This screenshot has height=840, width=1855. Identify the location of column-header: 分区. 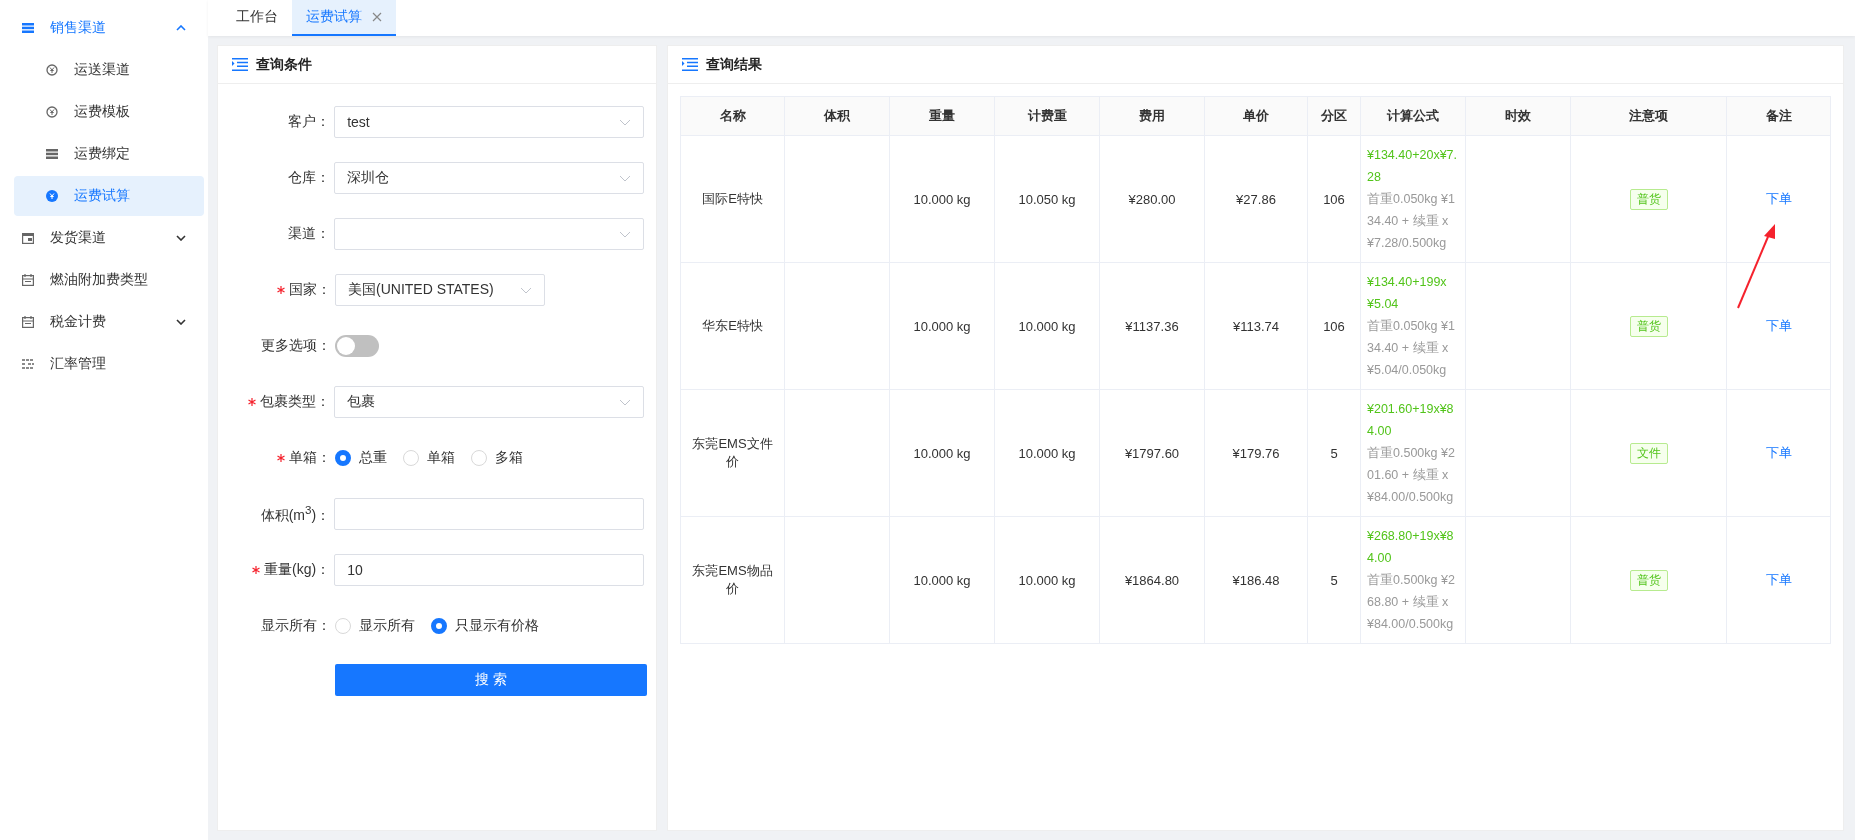
(1334, 116).